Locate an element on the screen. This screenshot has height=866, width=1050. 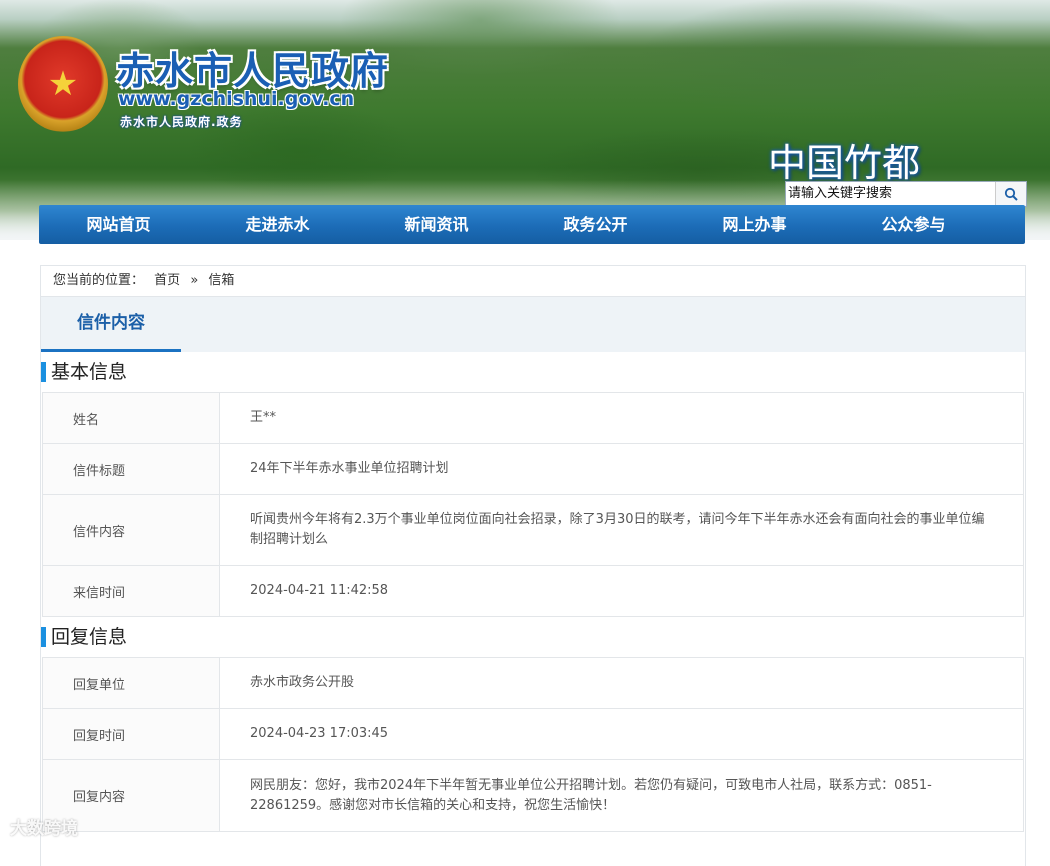
field-label: 姓名 is located at coordinates (131, 418).